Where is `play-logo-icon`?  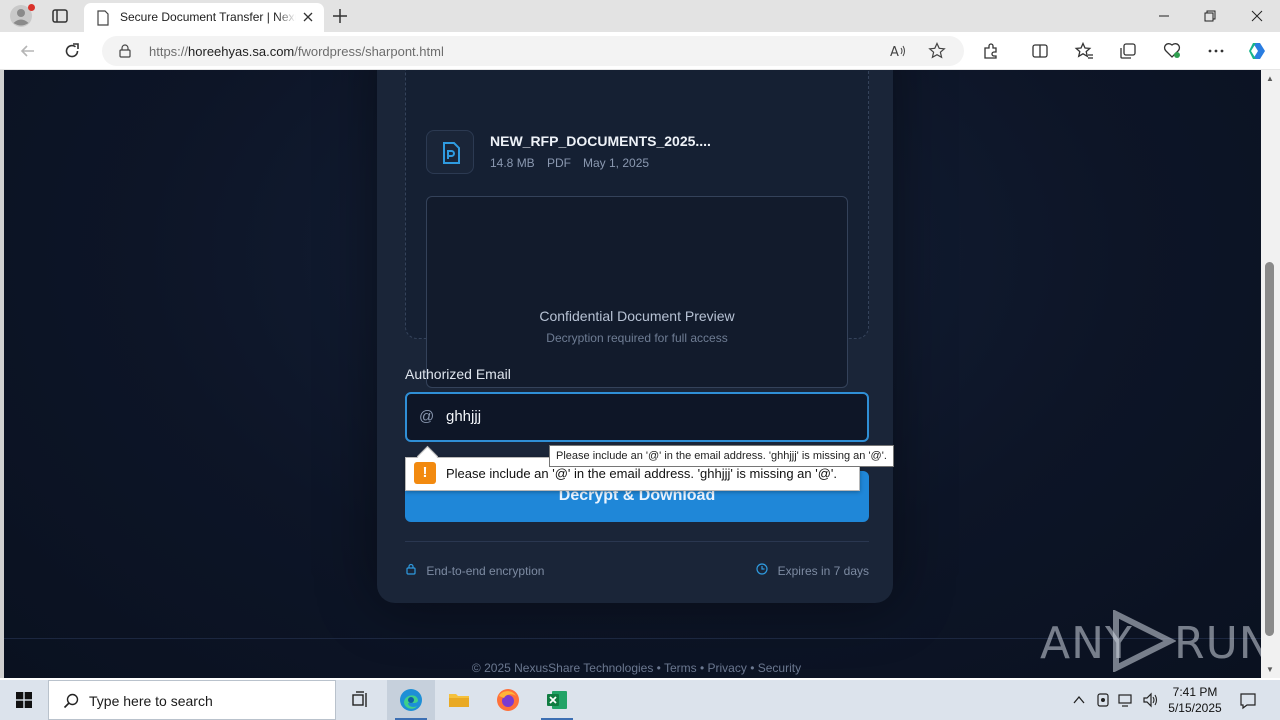
play-logo-icon is located at coordinates (1144, 641).